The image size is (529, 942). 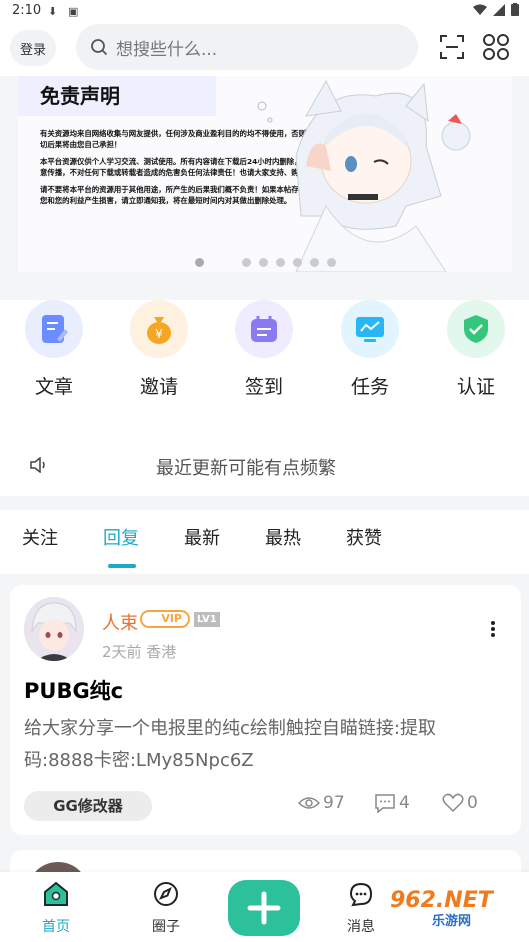 I want to click on notice-bar: 最近更新可能有点频繁, so click(x=264, y=458).